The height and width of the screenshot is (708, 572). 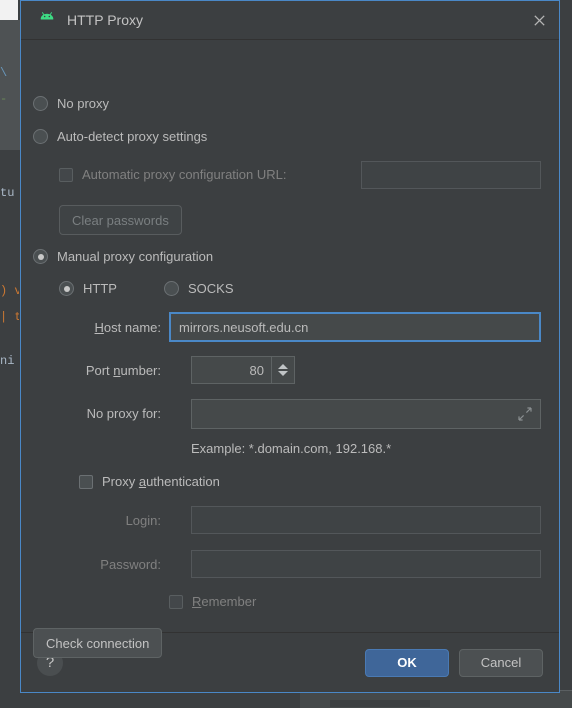 I want to click on radio-no-proxy-indicator, so click(x=40, y=103).